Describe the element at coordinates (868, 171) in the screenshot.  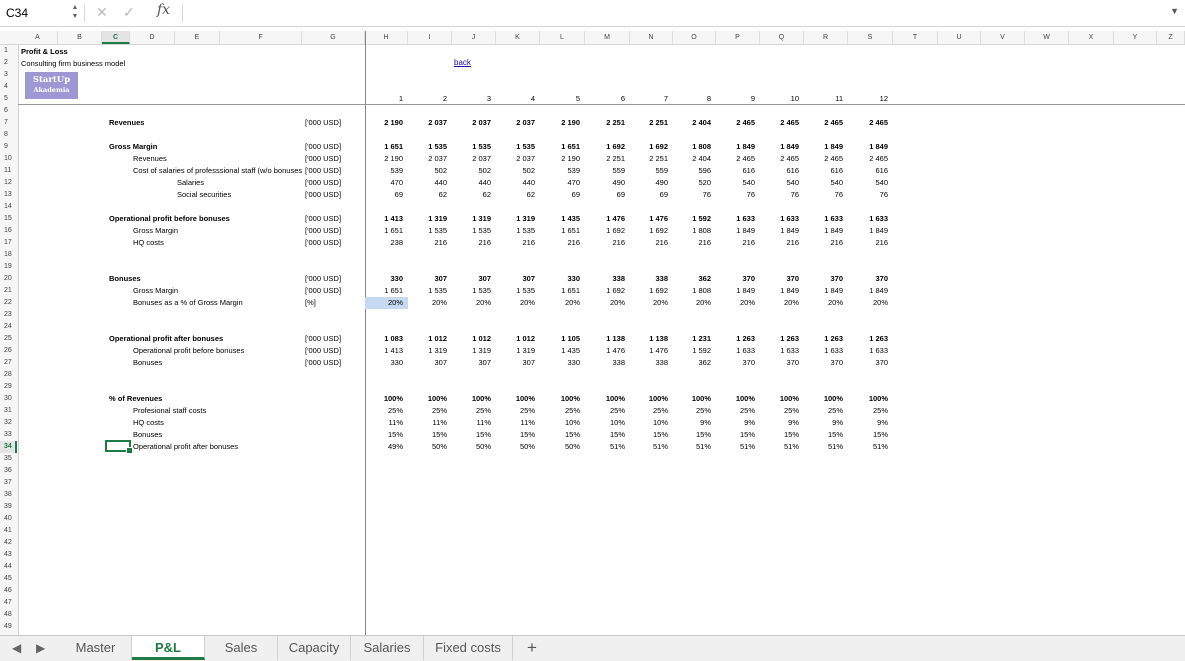
I see `value-cell: 616` at that location.